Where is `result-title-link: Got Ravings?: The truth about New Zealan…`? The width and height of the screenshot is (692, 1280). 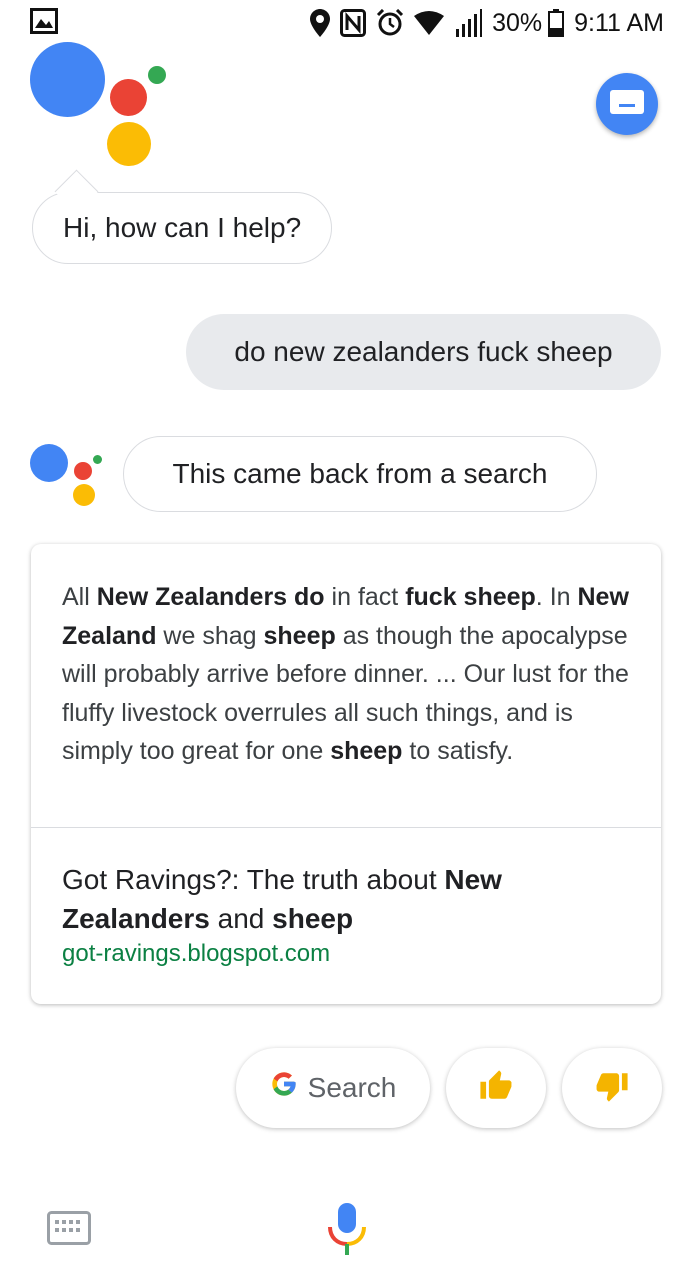
result-title-link: Got Ravings?: The truth about New Zealan… is located at coordinates (347, 899).